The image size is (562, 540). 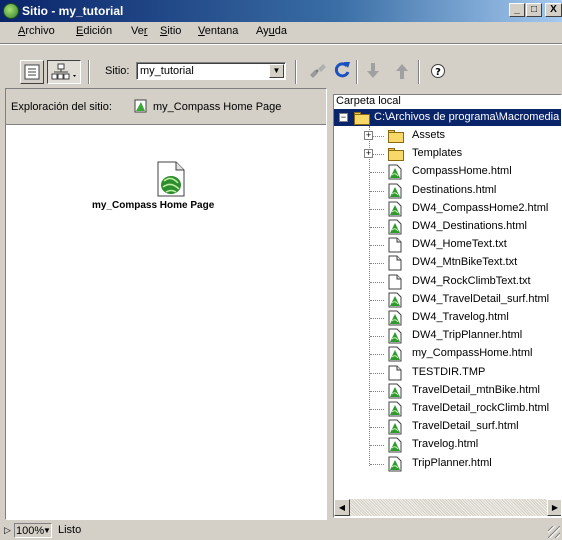 What do you see at coordinates (94, 31) in the screenshot?
I see `menu-edicion: Edición` at bounding box center [94, 31].